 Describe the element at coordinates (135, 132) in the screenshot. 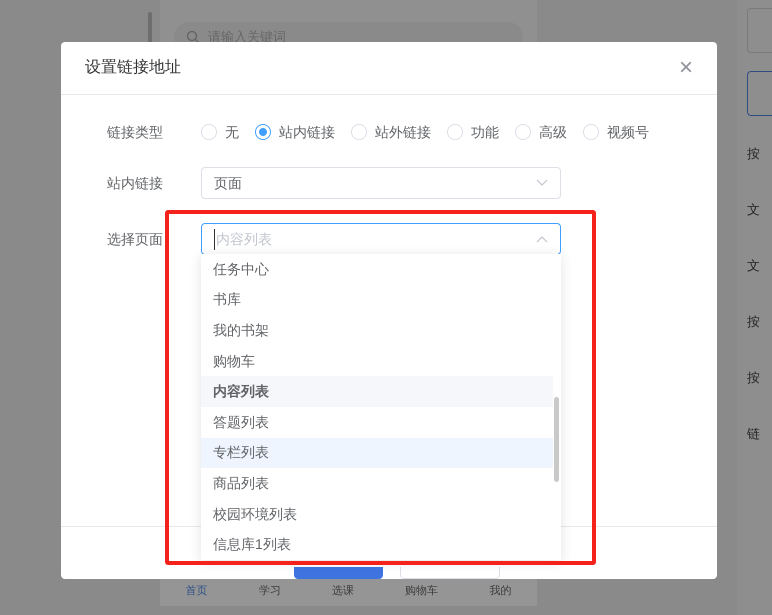

I see `field-label: 链接类型` at that location.